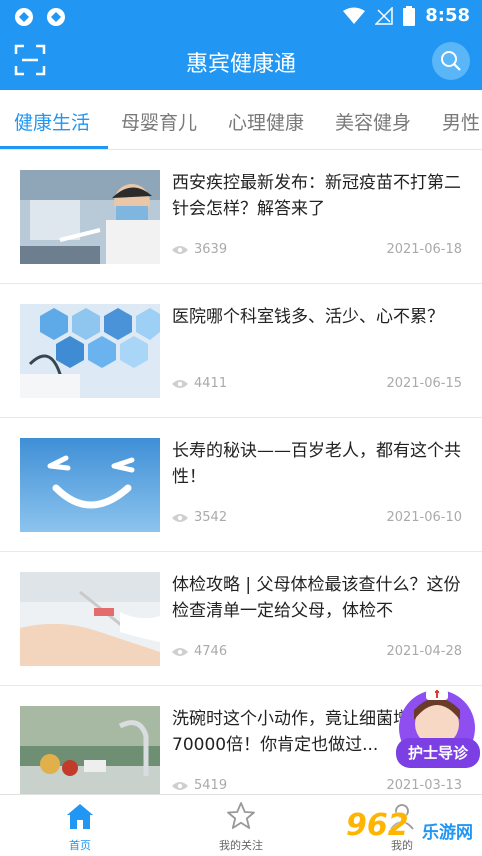 The image size is (482, 856). I want to click on battery-icon, so click(409, 15).